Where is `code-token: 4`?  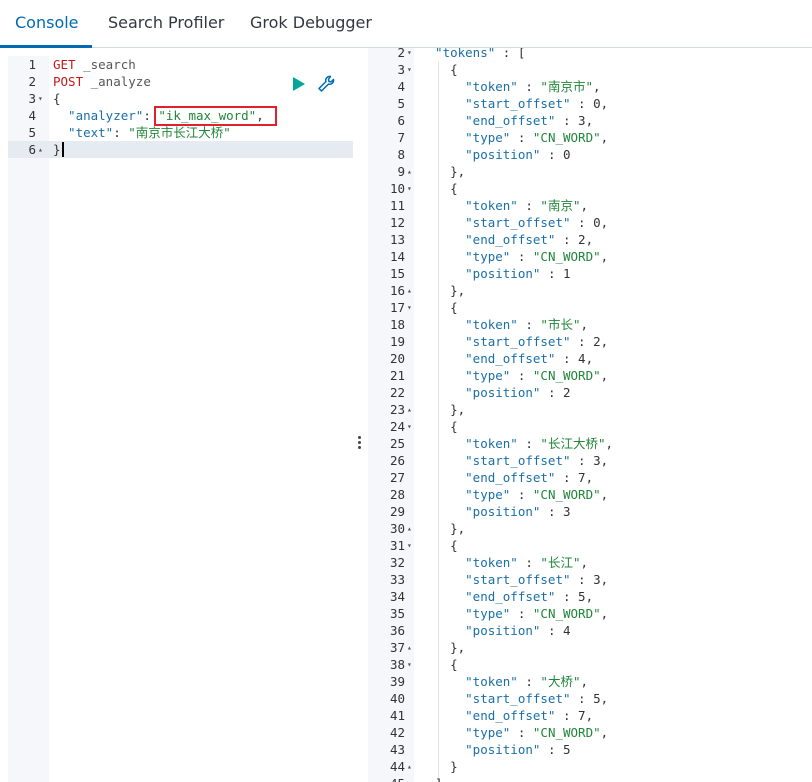
code-token: 4 is located at coordinates (582, 358).